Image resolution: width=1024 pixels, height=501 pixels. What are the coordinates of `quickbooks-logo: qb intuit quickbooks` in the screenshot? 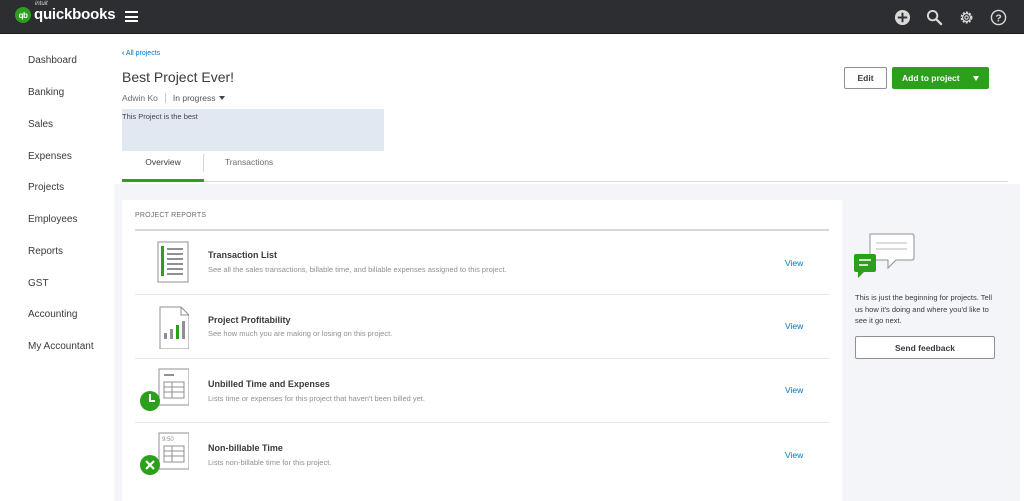 It's located at (65, 12).